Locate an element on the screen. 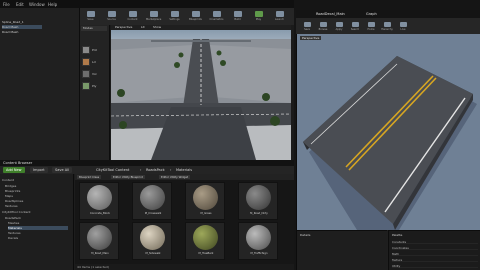 This screenshot has width=480, height=270. tree-item: Blueprints is located at coordinates (12, 191).